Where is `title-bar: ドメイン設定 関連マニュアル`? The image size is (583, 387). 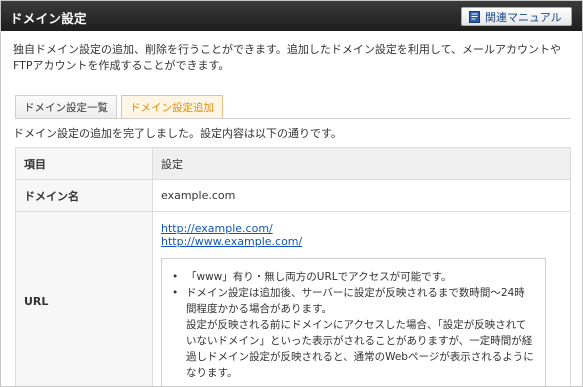 title-bar: ドメイン設定 関連マニュアル is located at coordinates (291, 16).